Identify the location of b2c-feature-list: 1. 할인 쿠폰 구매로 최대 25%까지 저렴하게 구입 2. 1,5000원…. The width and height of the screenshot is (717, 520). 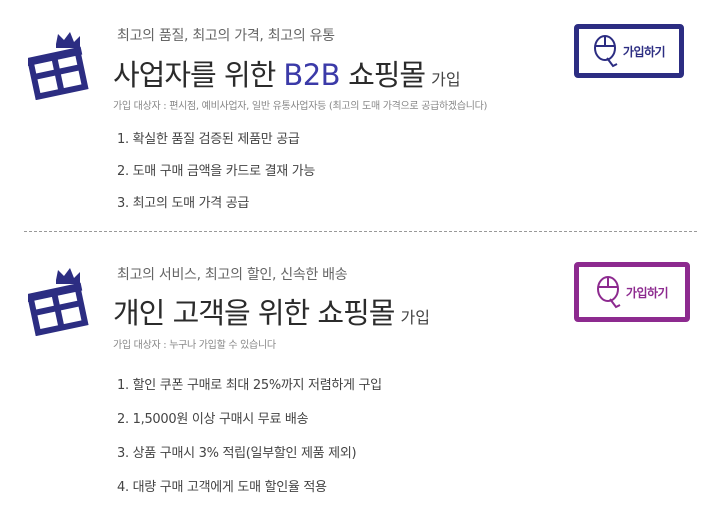
(249, 442).